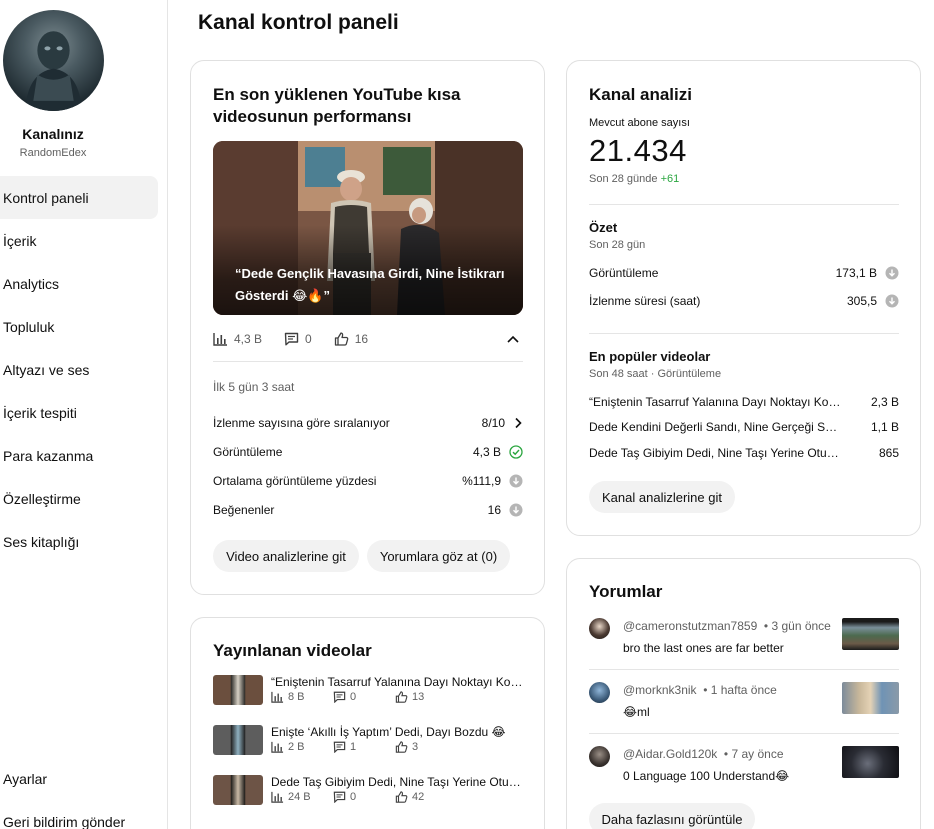  I want to click on view-more-comments-button: Daha fazlasını görüntüle, so click(672, 816).